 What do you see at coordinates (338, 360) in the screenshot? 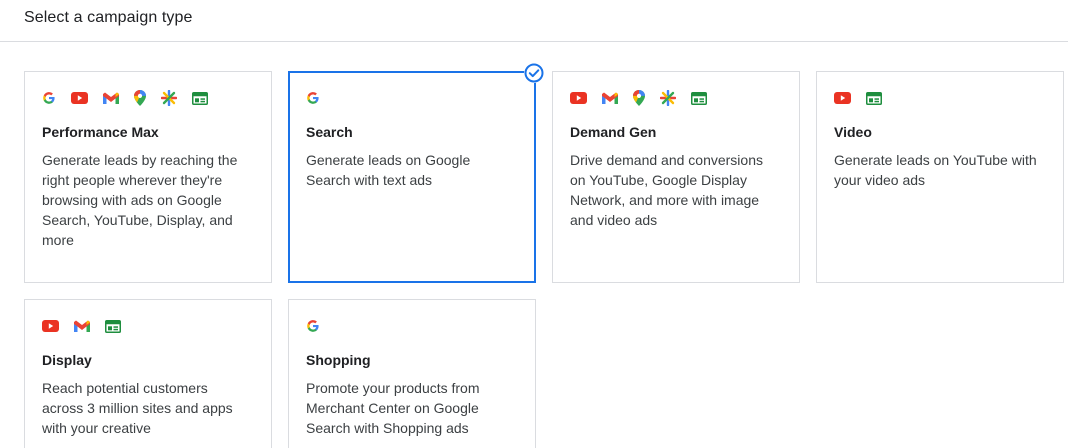
I see `campaign-title: Shopping` at bounding box center [338, 360].